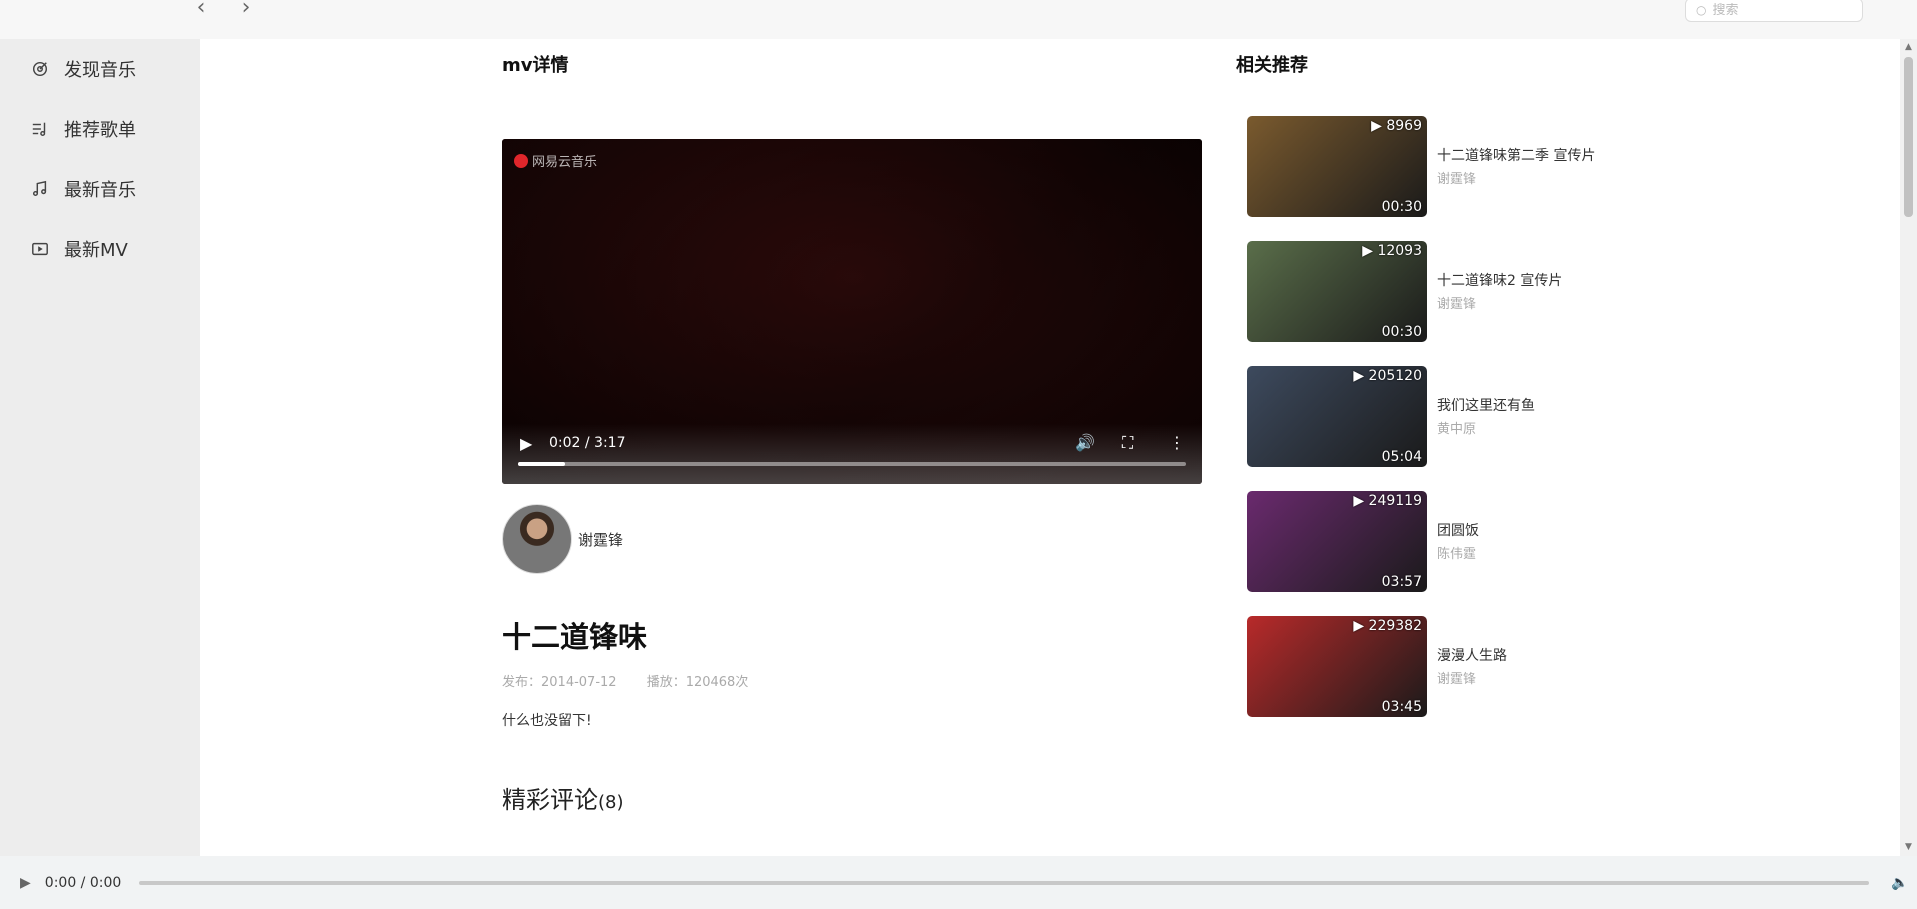 This screenshot has width=1917, height=909. What do you see at coordinates (1908, 847) in the screenshot?
I see `scroll-down-icon: ▼` at bounding box center [1908, 847].